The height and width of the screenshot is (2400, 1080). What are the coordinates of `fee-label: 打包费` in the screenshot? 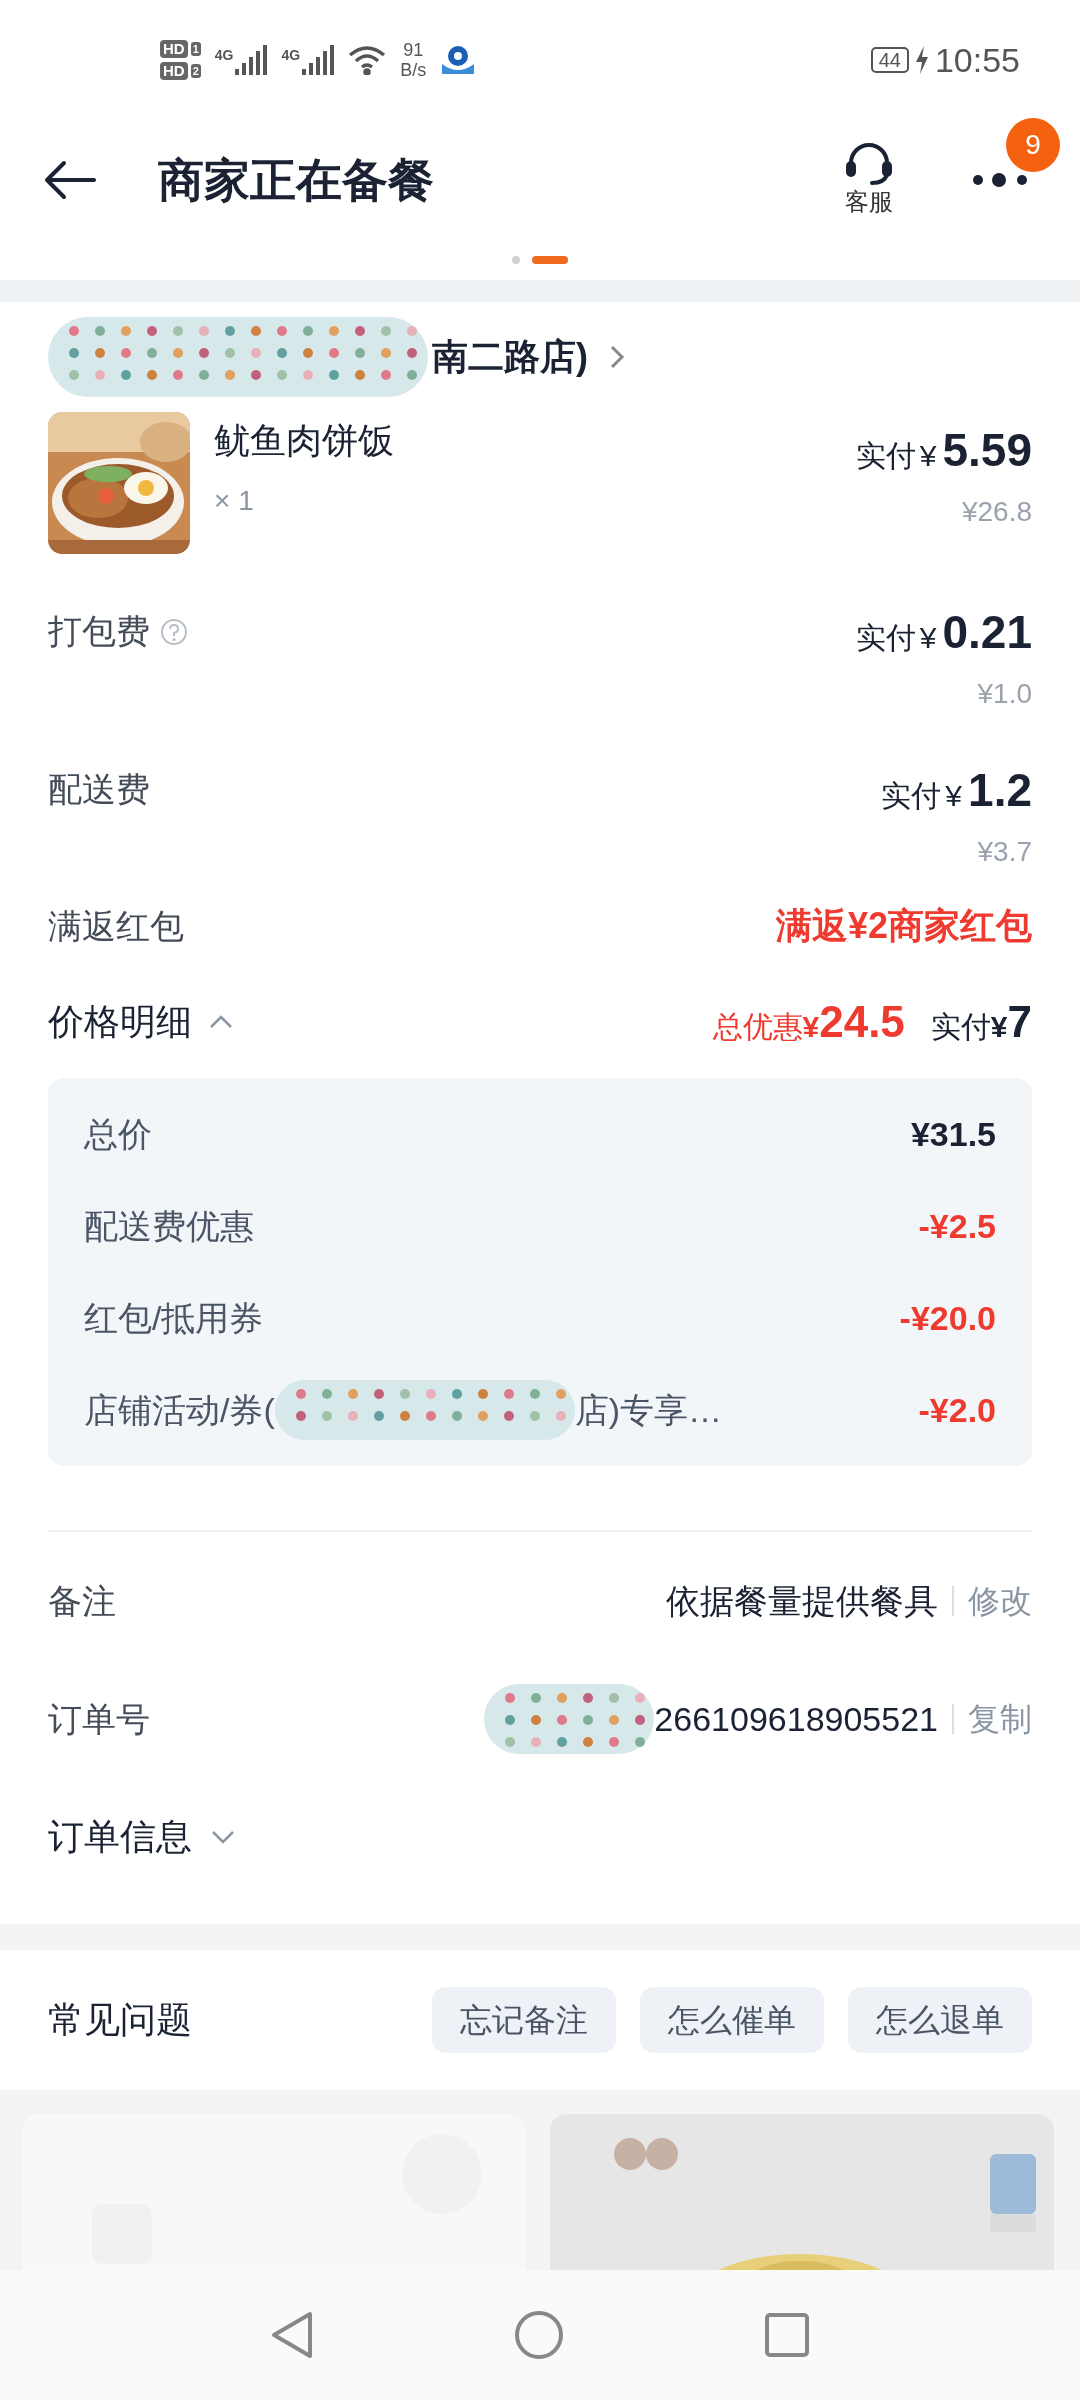 It's located at (99, 631).